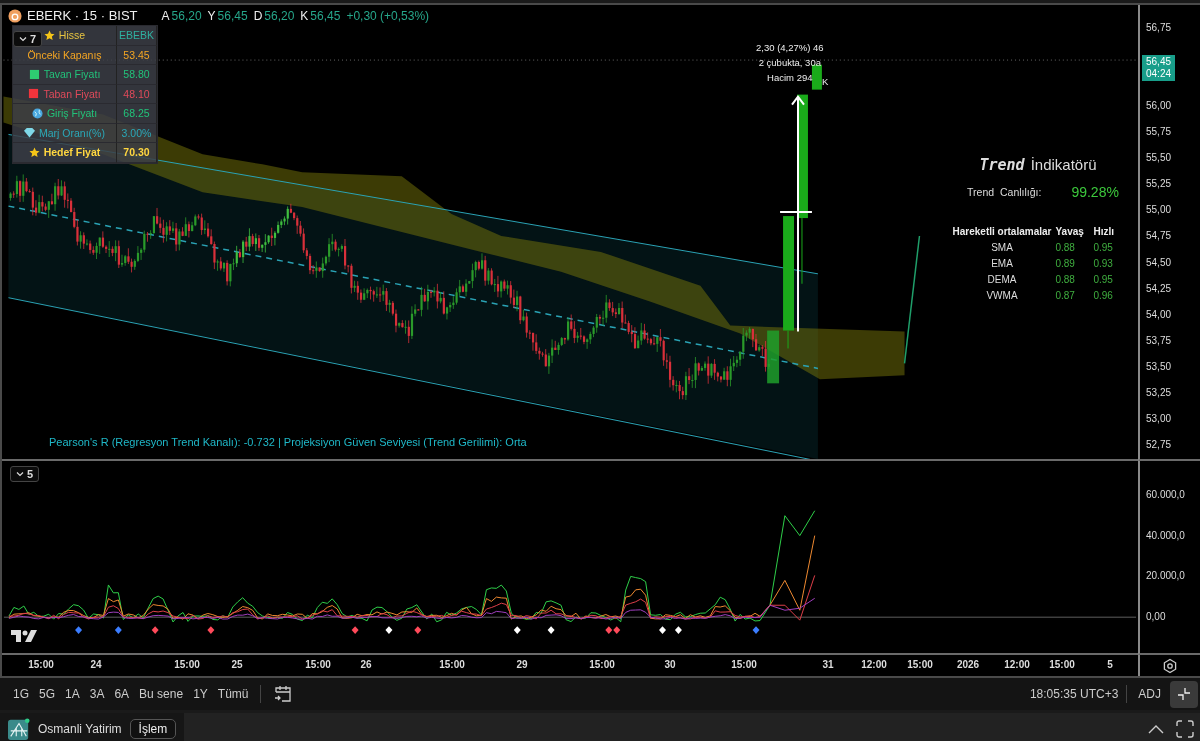 The height and width of the screenshot is (741, 1200). Describe the element at coordinates (1159, 27) in the screenshot. I see `axis-label: 56,75` at that location.